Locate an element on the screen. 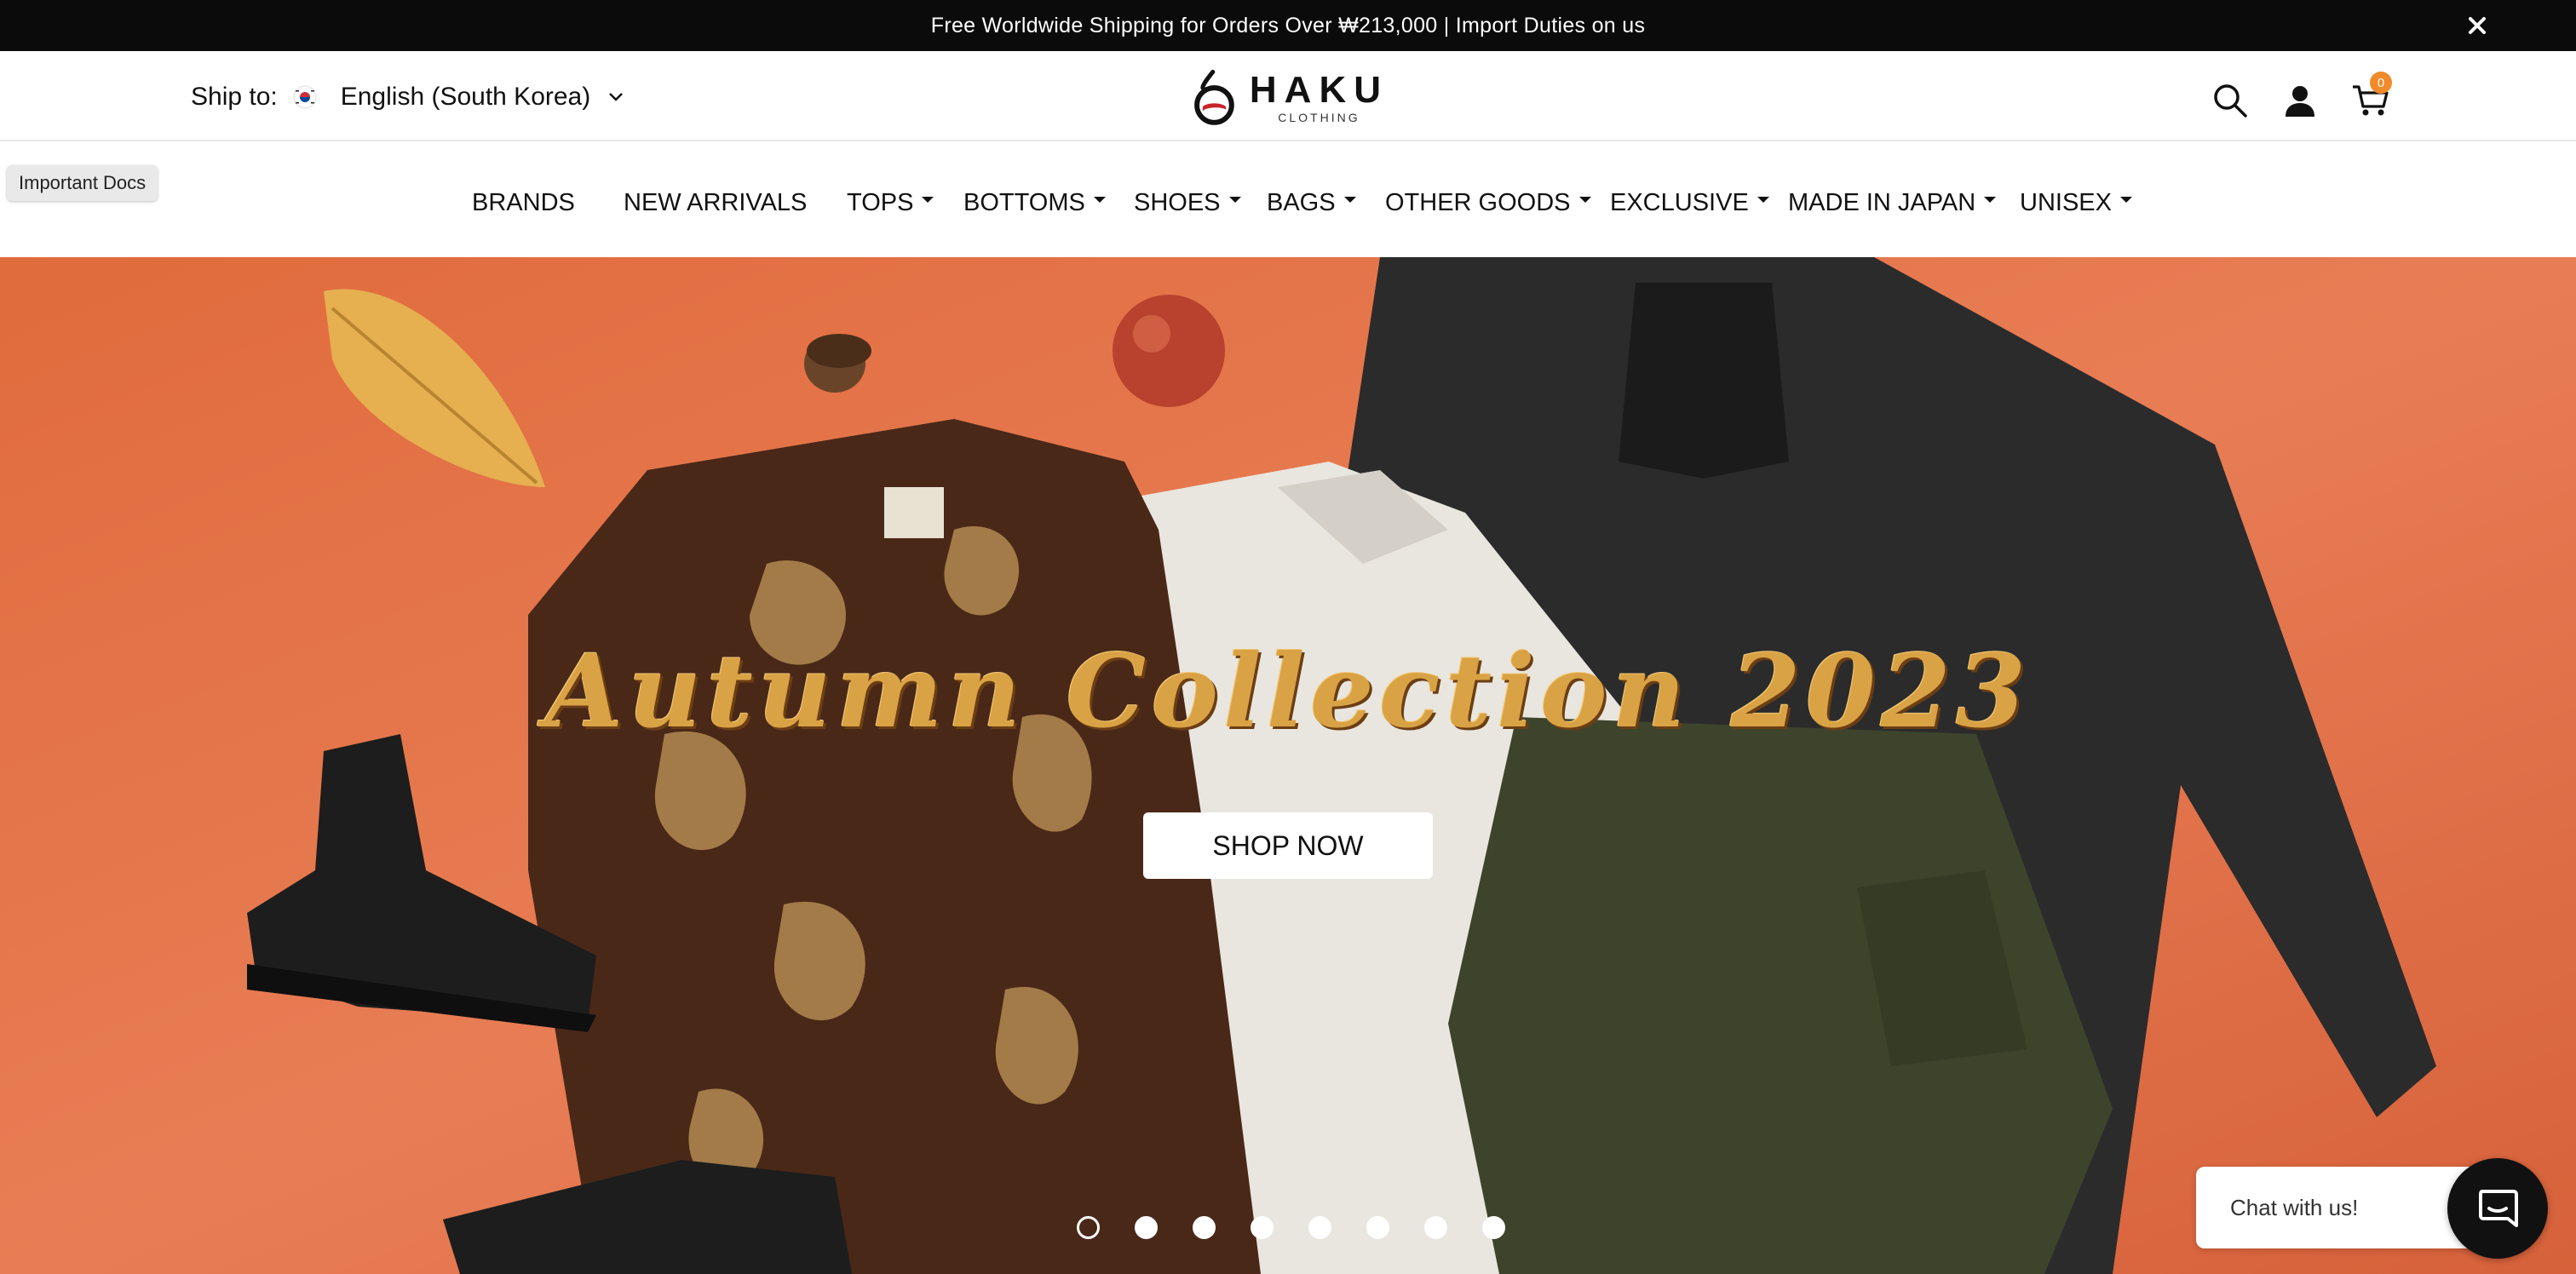  logo-subtitle: CLOTHING is located at coordinates (1319, 117).